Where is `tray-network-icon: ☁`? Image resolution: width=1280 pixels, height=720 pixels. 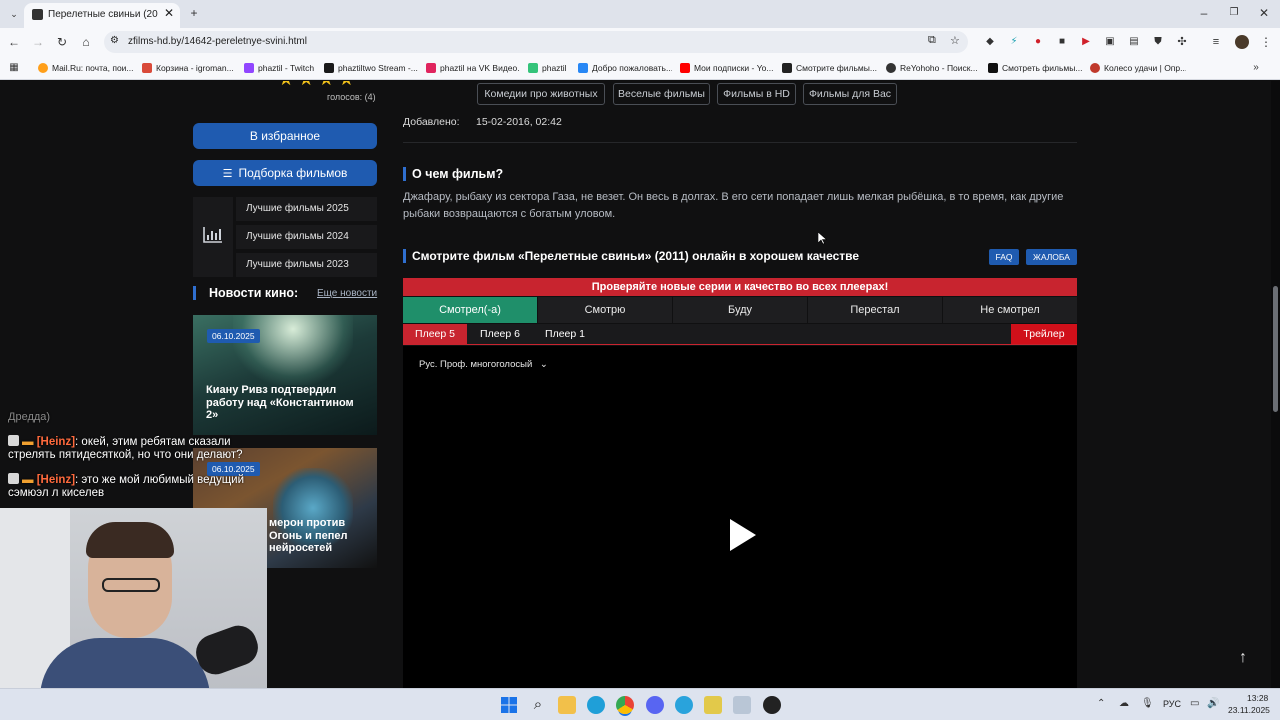
tray-network-icon: ☁ is located at coordinates (1124, 703).